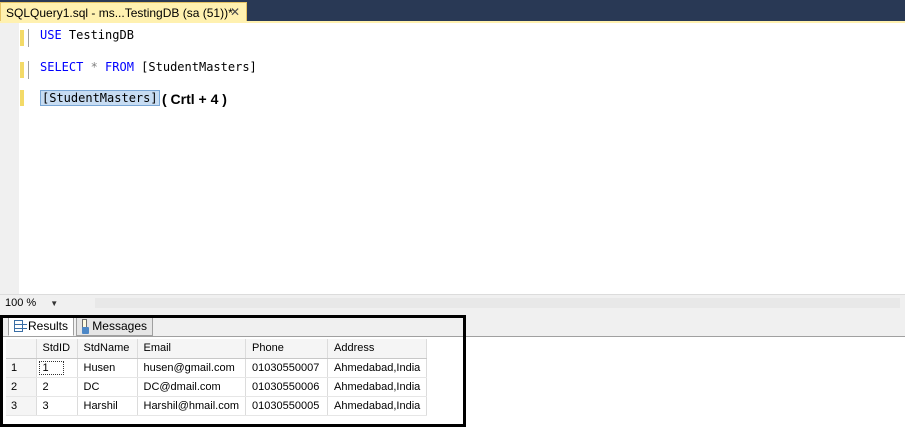  I want to click on table-cell: 01030550007, so click(287, 368).